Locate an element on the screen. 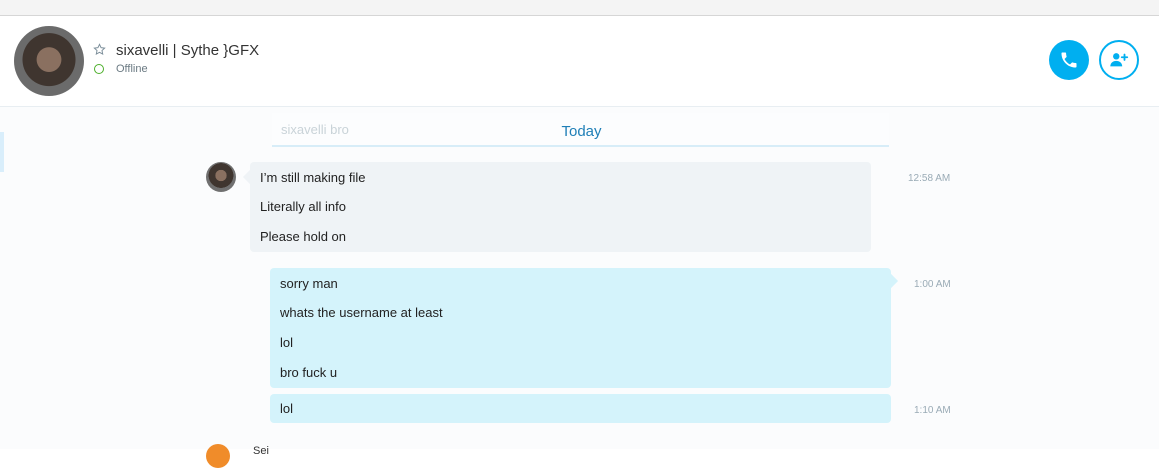 The width and height of the screenshot is (1159, 468). star-outline-icon is located at coordinates (99, 49).